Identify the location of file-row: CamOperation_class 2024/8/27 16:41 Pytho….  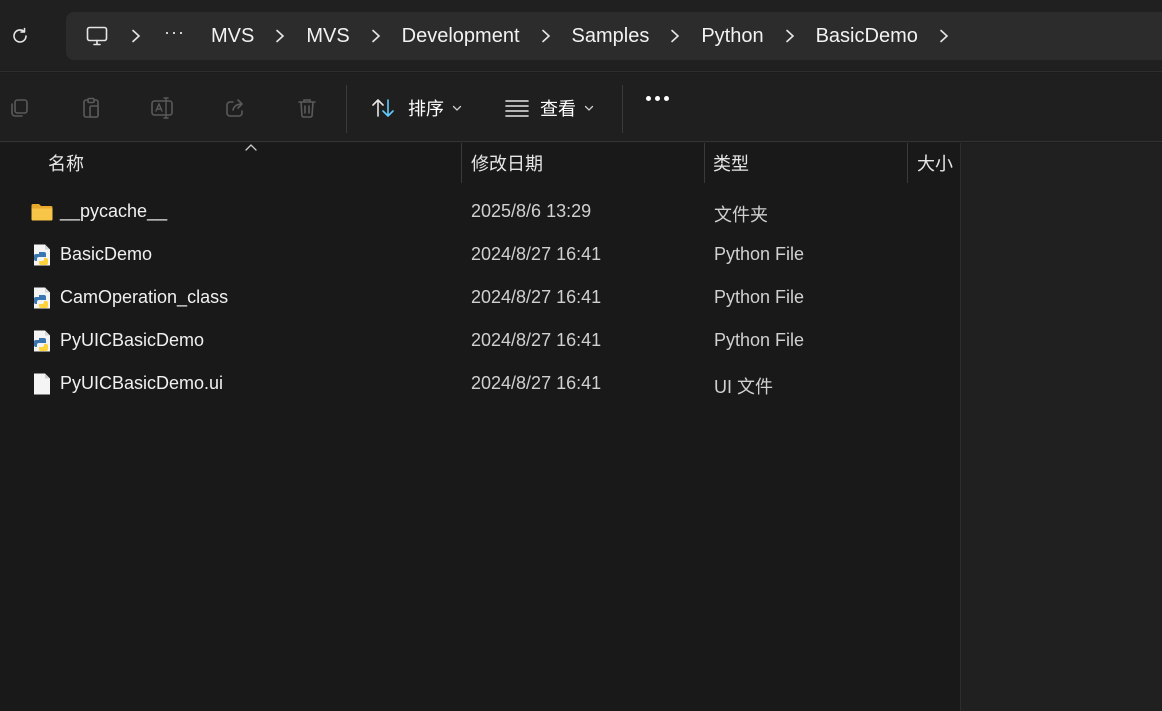
(480, 297).